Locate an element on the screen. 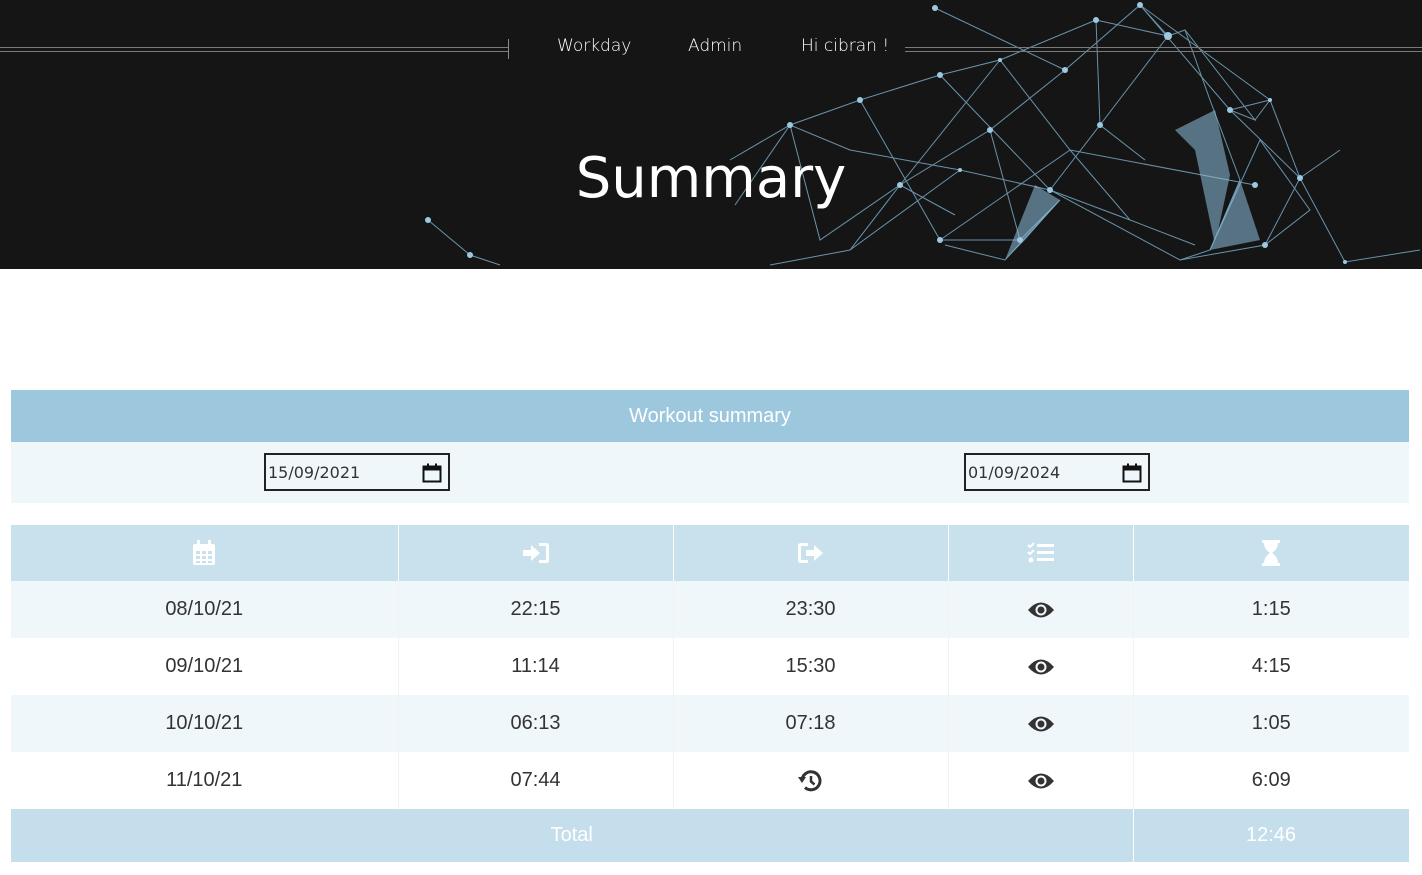  sign-out-icon is located at coordinates (810, 553).